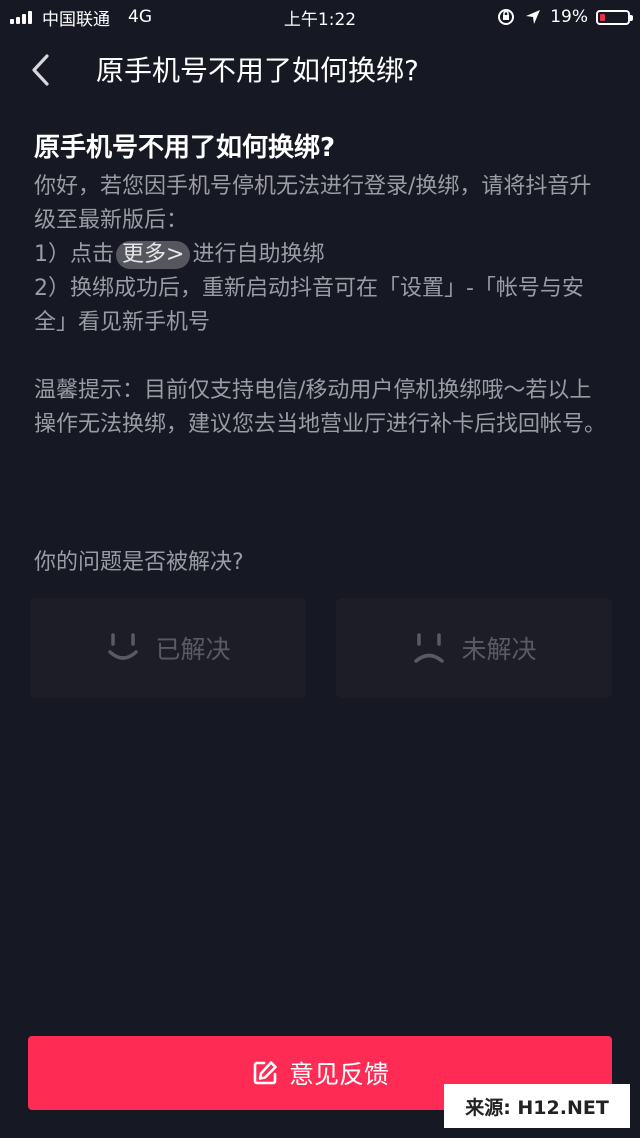 The height and width of the screenshot is (1138, 640). I want to click on resolved-label: 已解决, so click(193, 649).